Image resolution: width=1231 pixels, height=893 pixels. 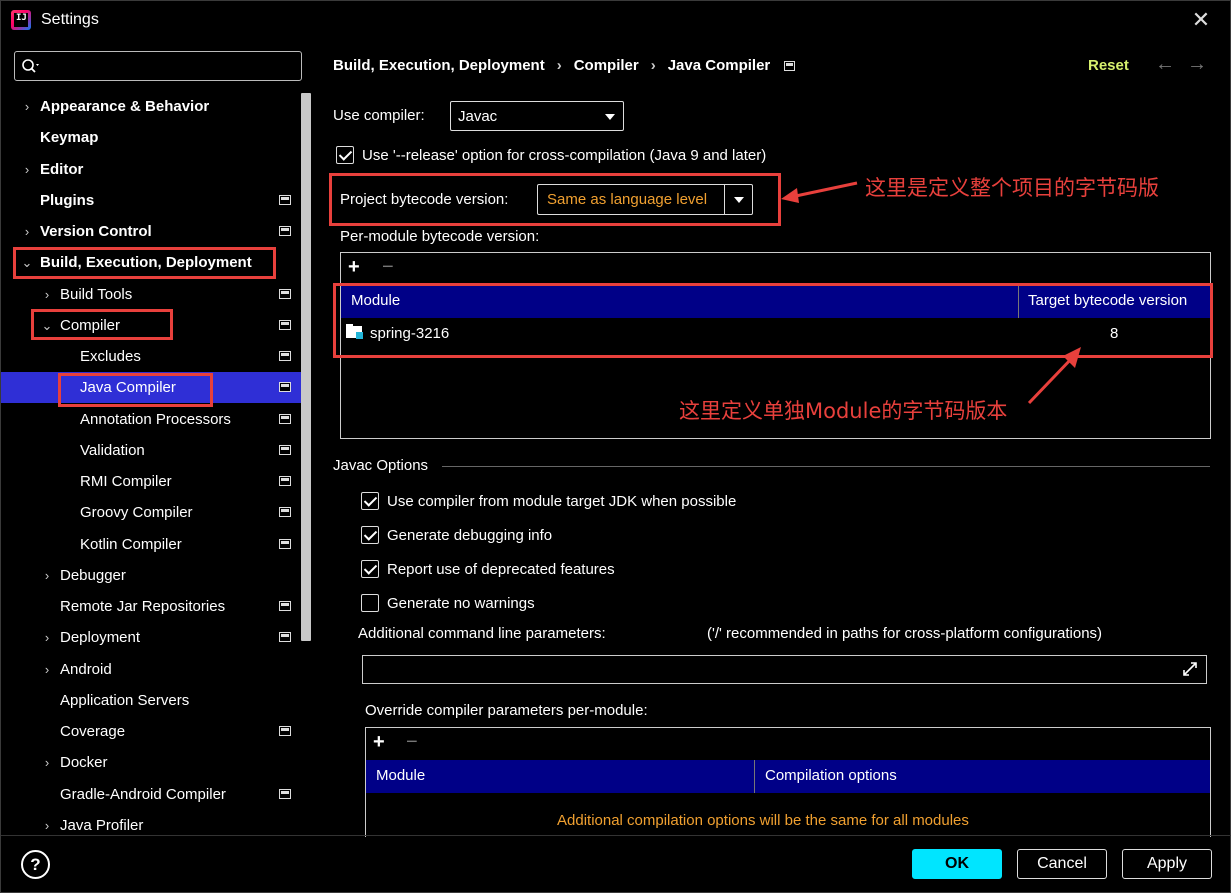 What do you see at coordinates (93, 575) in the screenshot?
I see `sidebar-item-label: Debugger` at bounding box center [93, 575].